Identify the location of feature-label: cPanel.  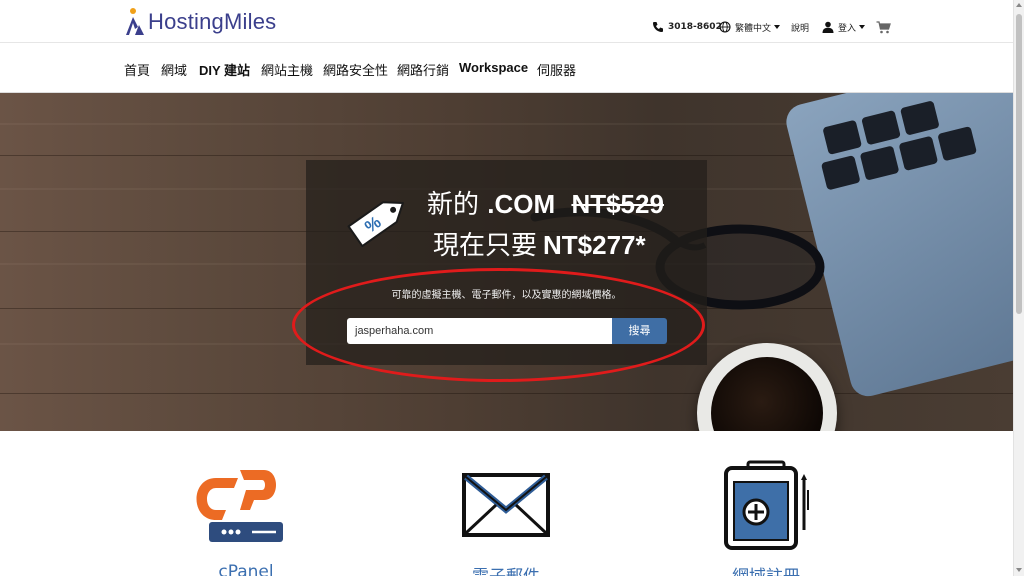
(246, 569).